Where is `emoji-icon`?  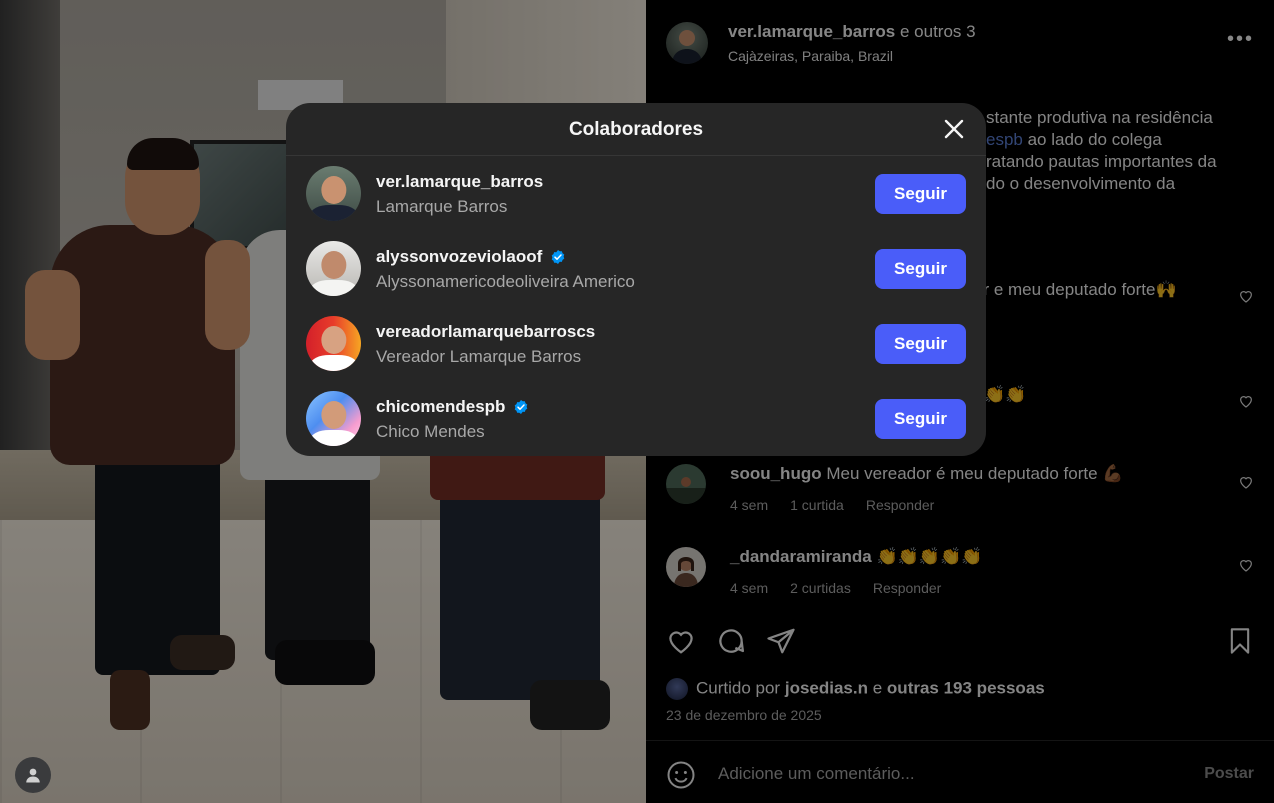
emoji-icon is located at coordinates (681, 775).